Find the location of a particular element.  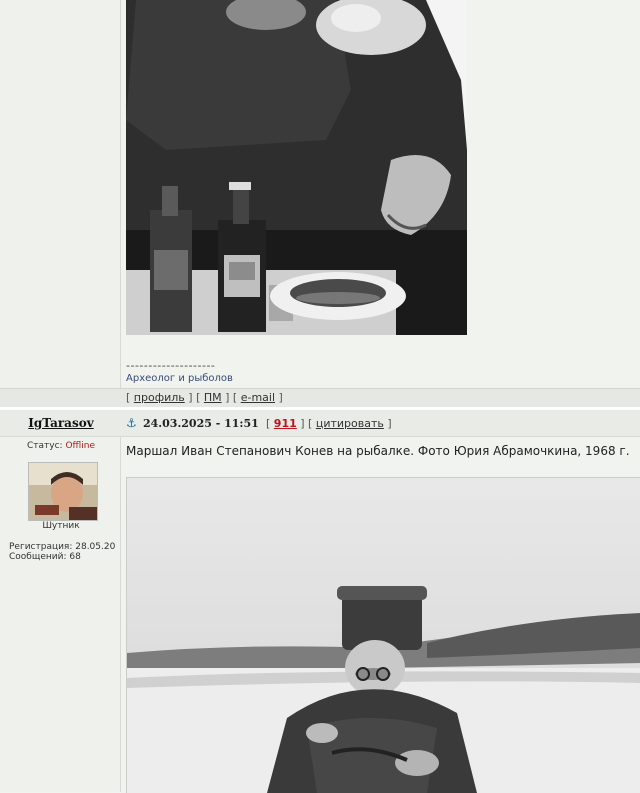

email-link: e-mail is located at coordinates (258, 397).